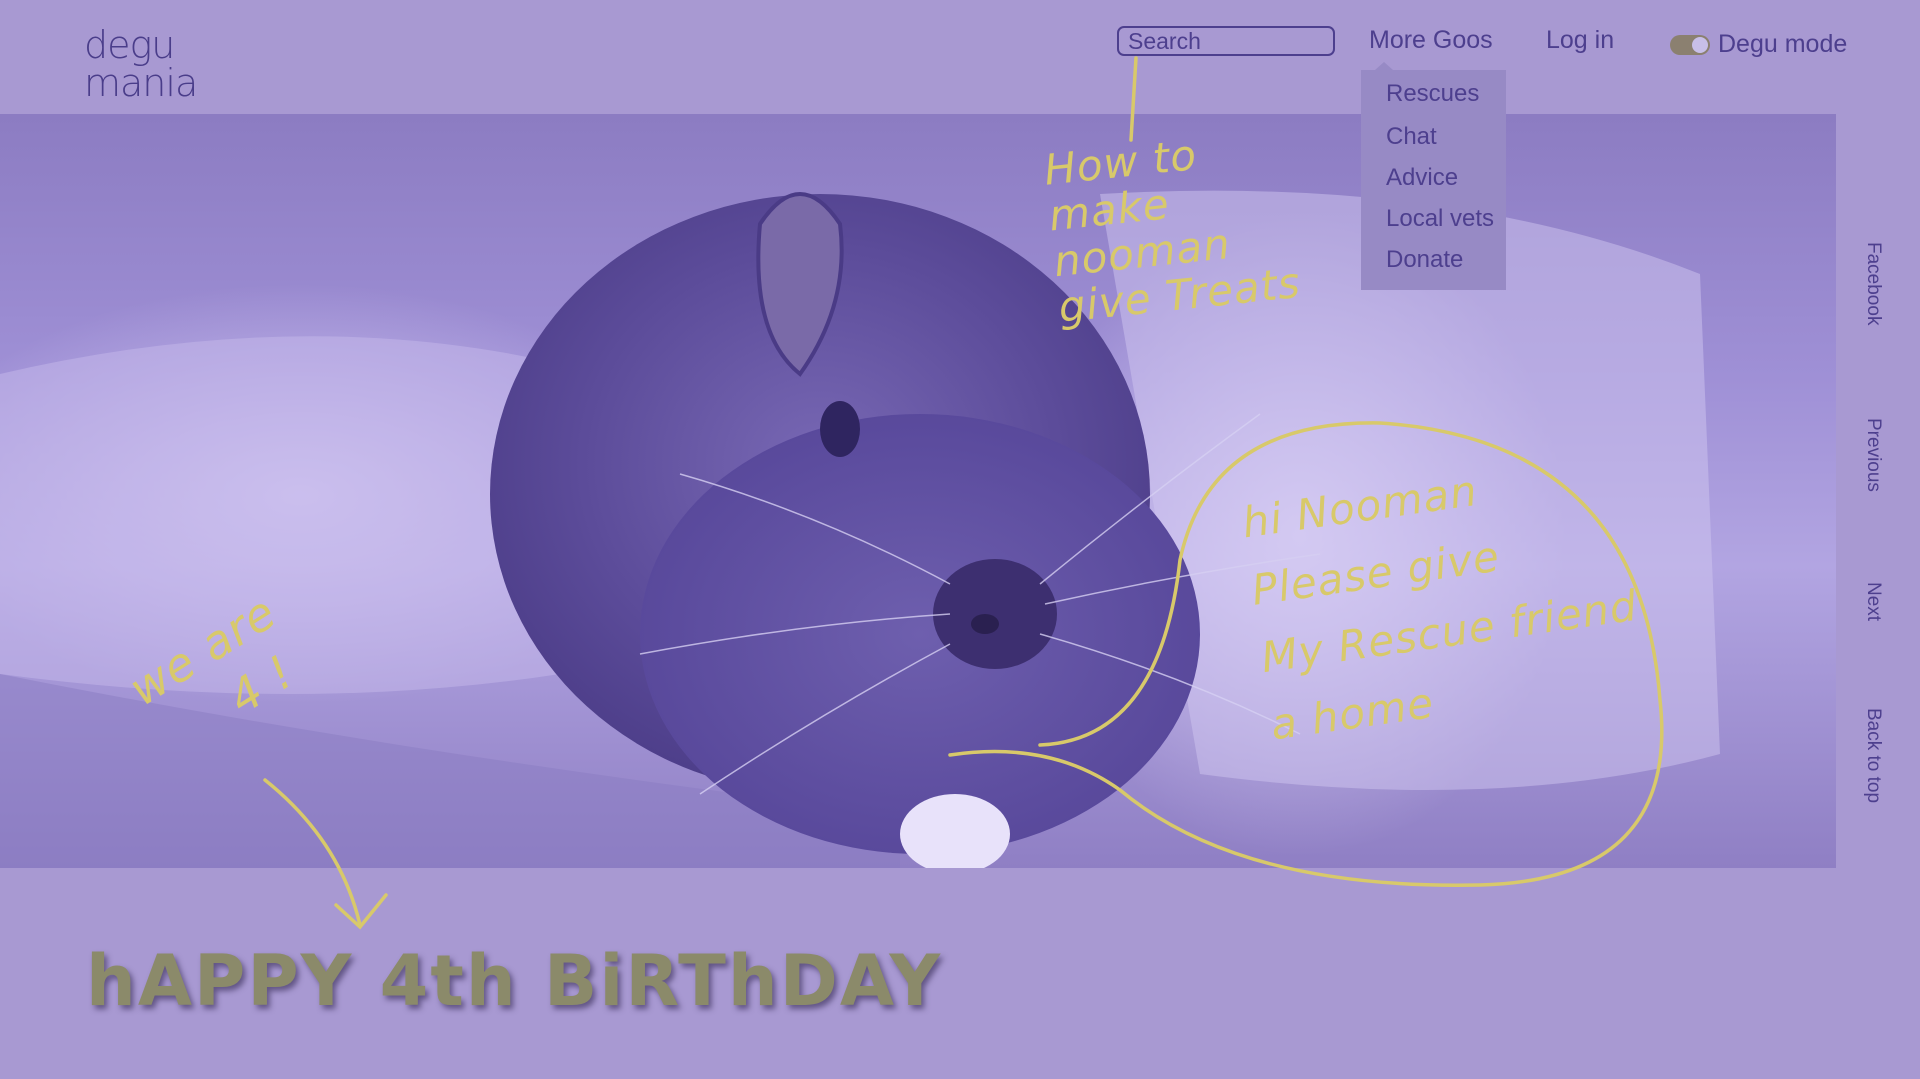 The image size is (1920, 1079). Describe the element at coordinates (1873, 755) in the screenshot. I see `back-to-top-link: Back to top` at that location.